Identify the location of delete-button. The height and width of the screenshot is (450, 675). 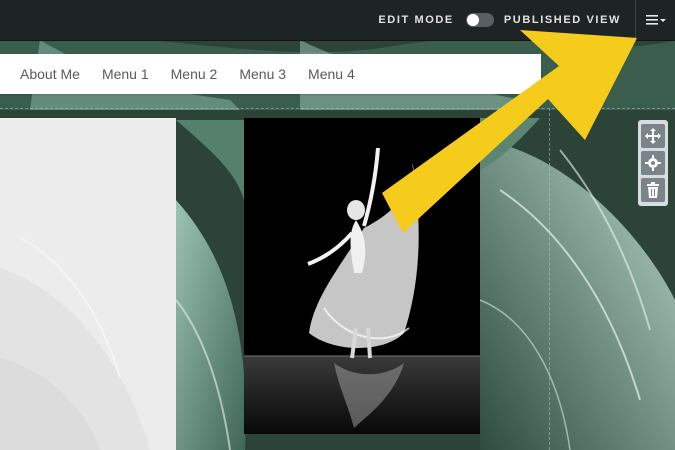
(653, 190).